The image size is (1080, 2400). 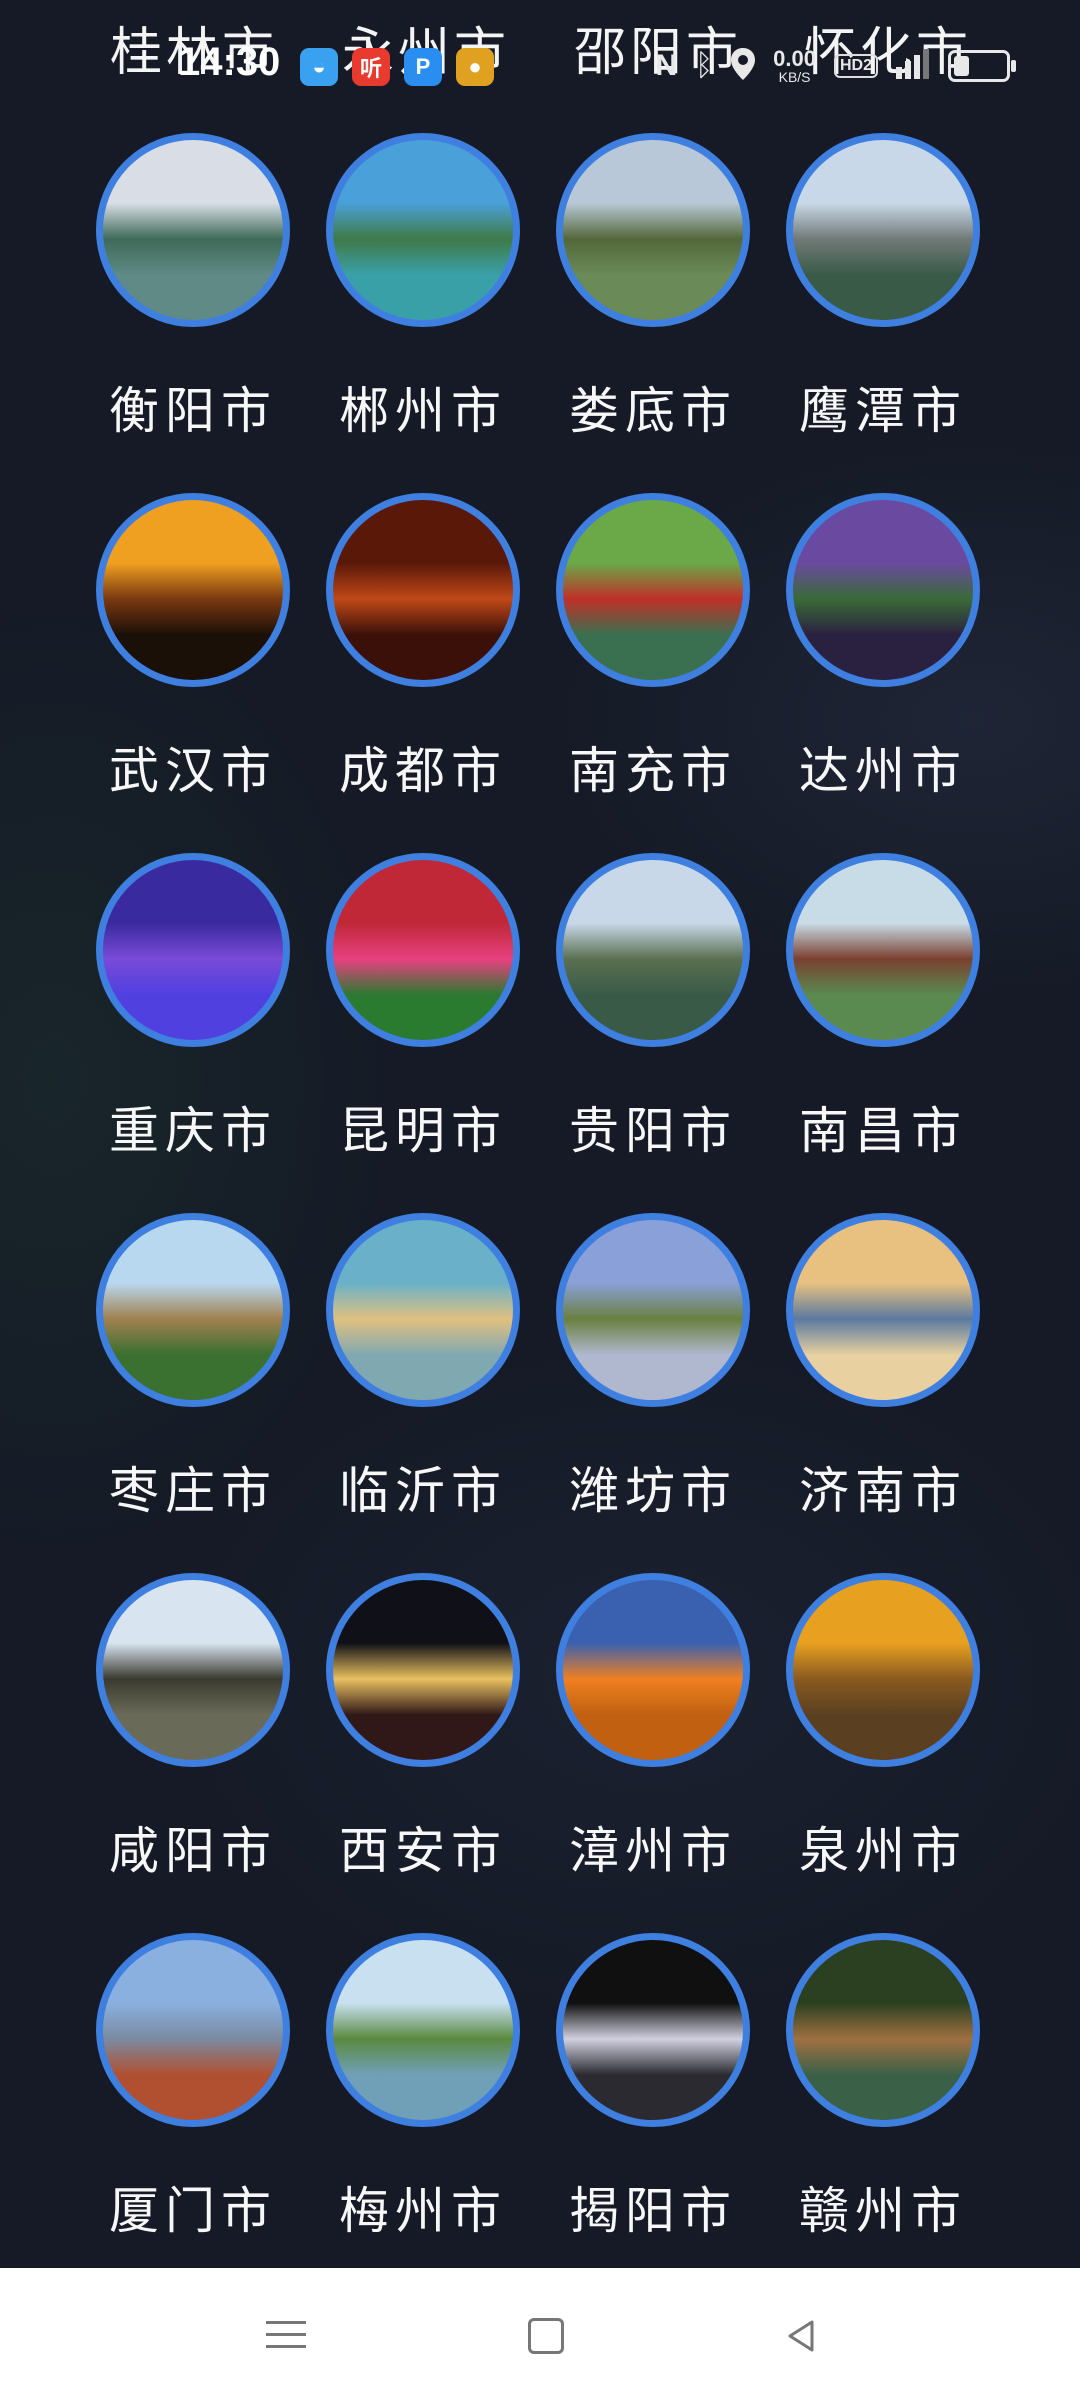 I want to click on city-name-label: 达州市, so click(x=883, y=767).